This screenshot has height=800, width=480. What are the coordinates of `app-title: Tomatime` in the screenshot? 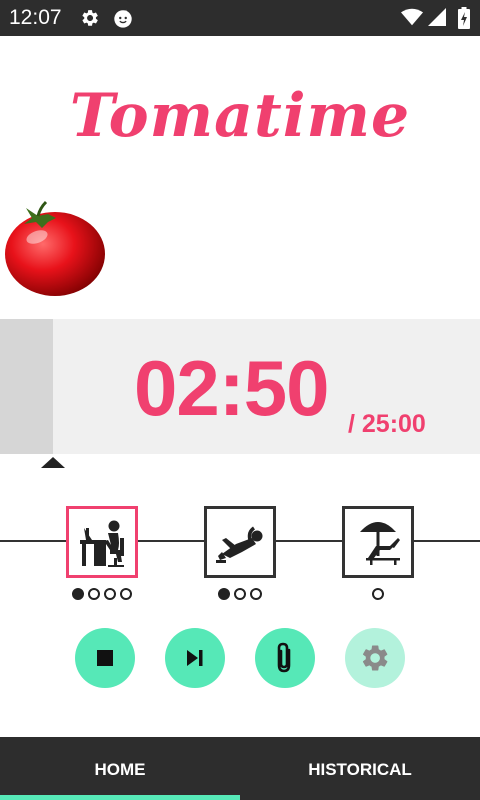 It's located at (240, 116).